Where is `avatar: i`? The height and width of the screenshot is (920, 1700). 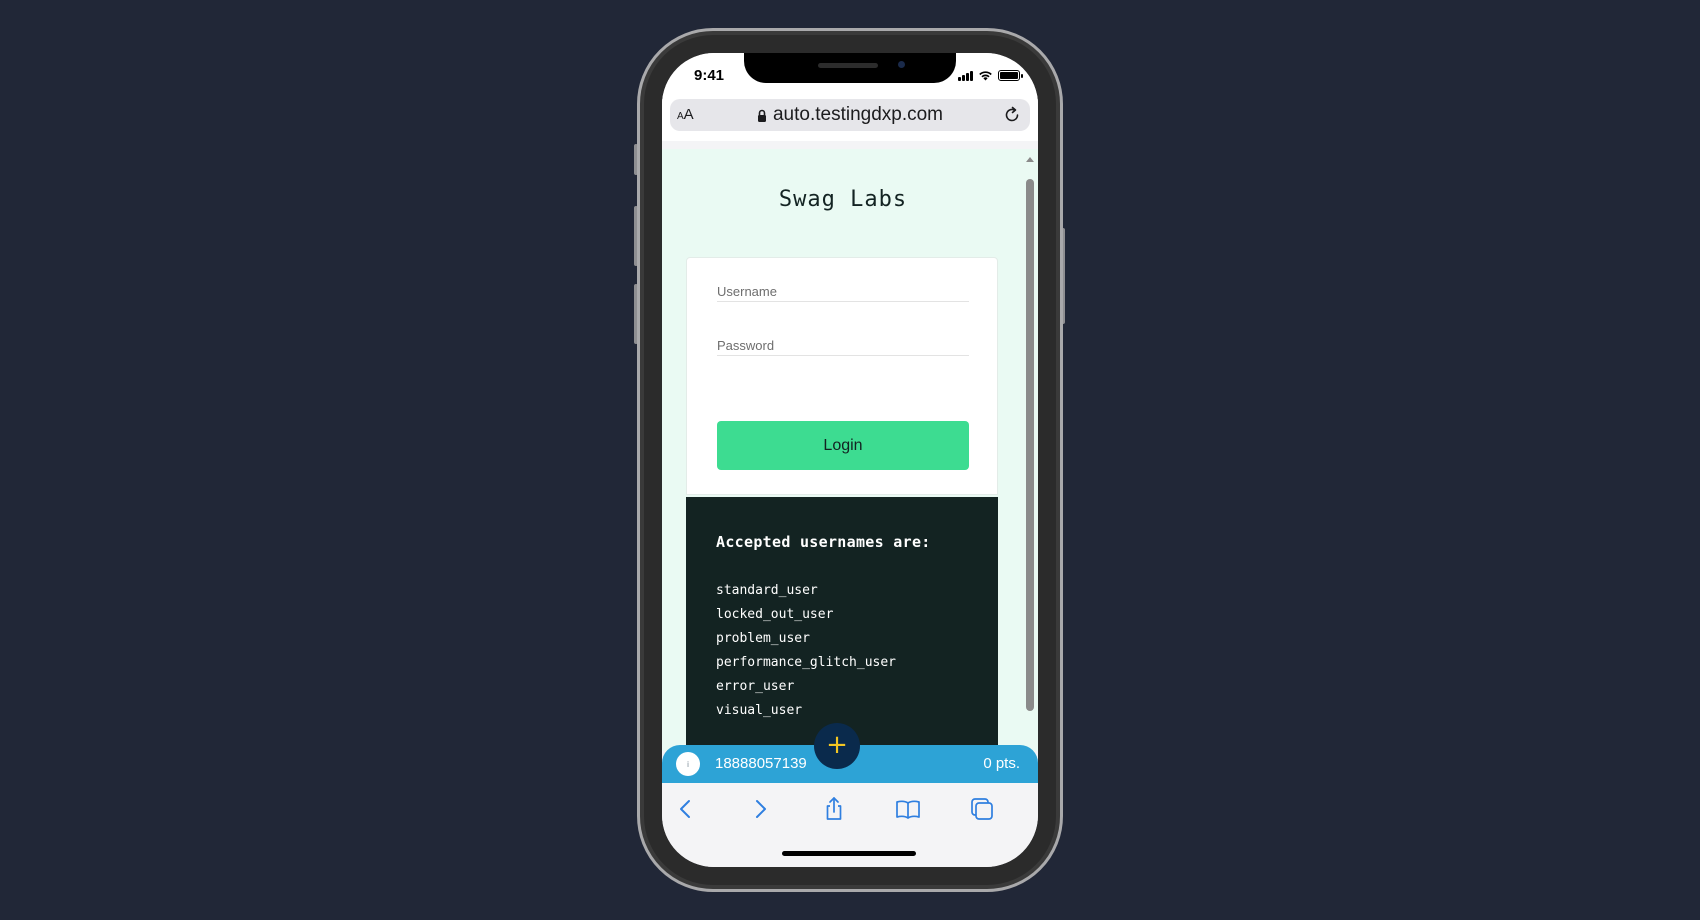
avatar: i is located at coordinates (688, 764).